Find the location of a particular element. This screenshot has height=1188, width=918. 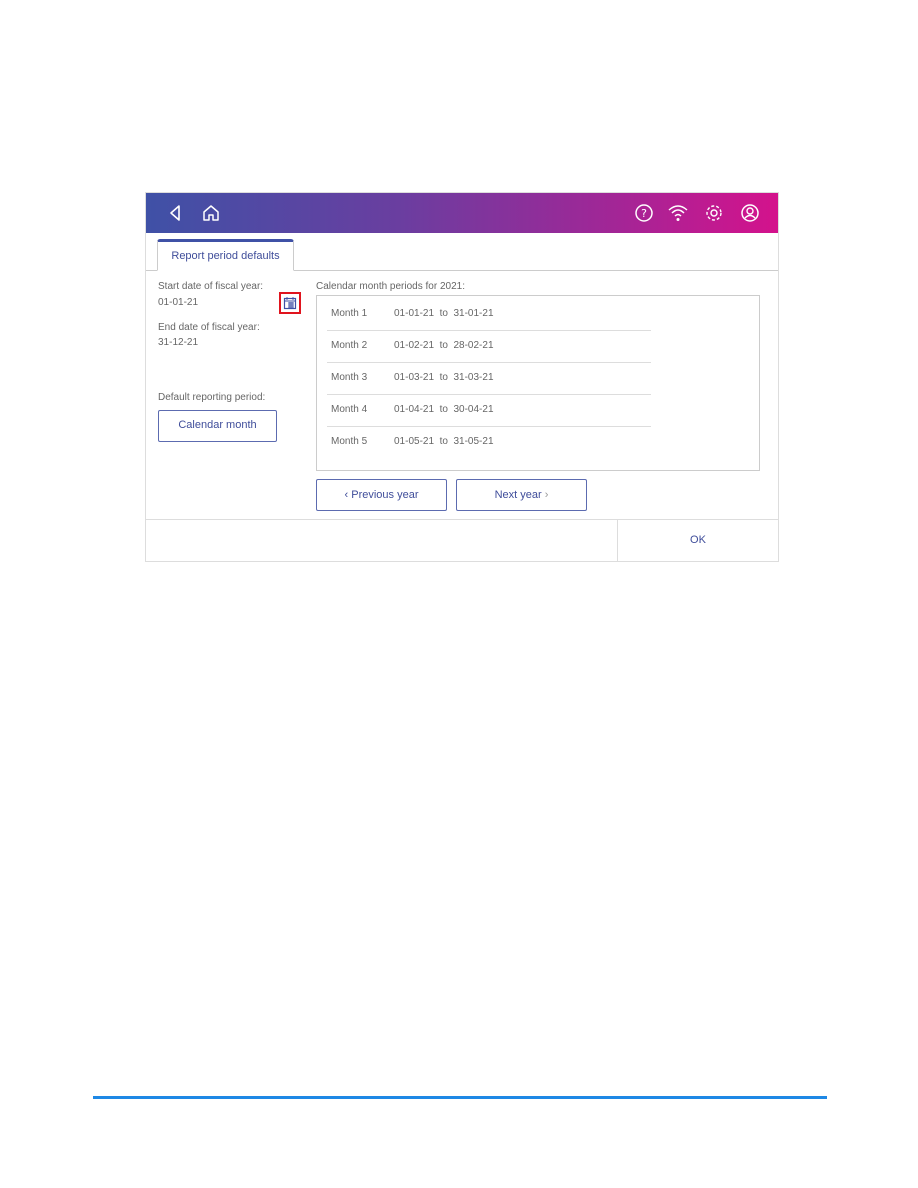

month-range: 01-05-21 to 31-05-21 is located at coordinates (444, 441).